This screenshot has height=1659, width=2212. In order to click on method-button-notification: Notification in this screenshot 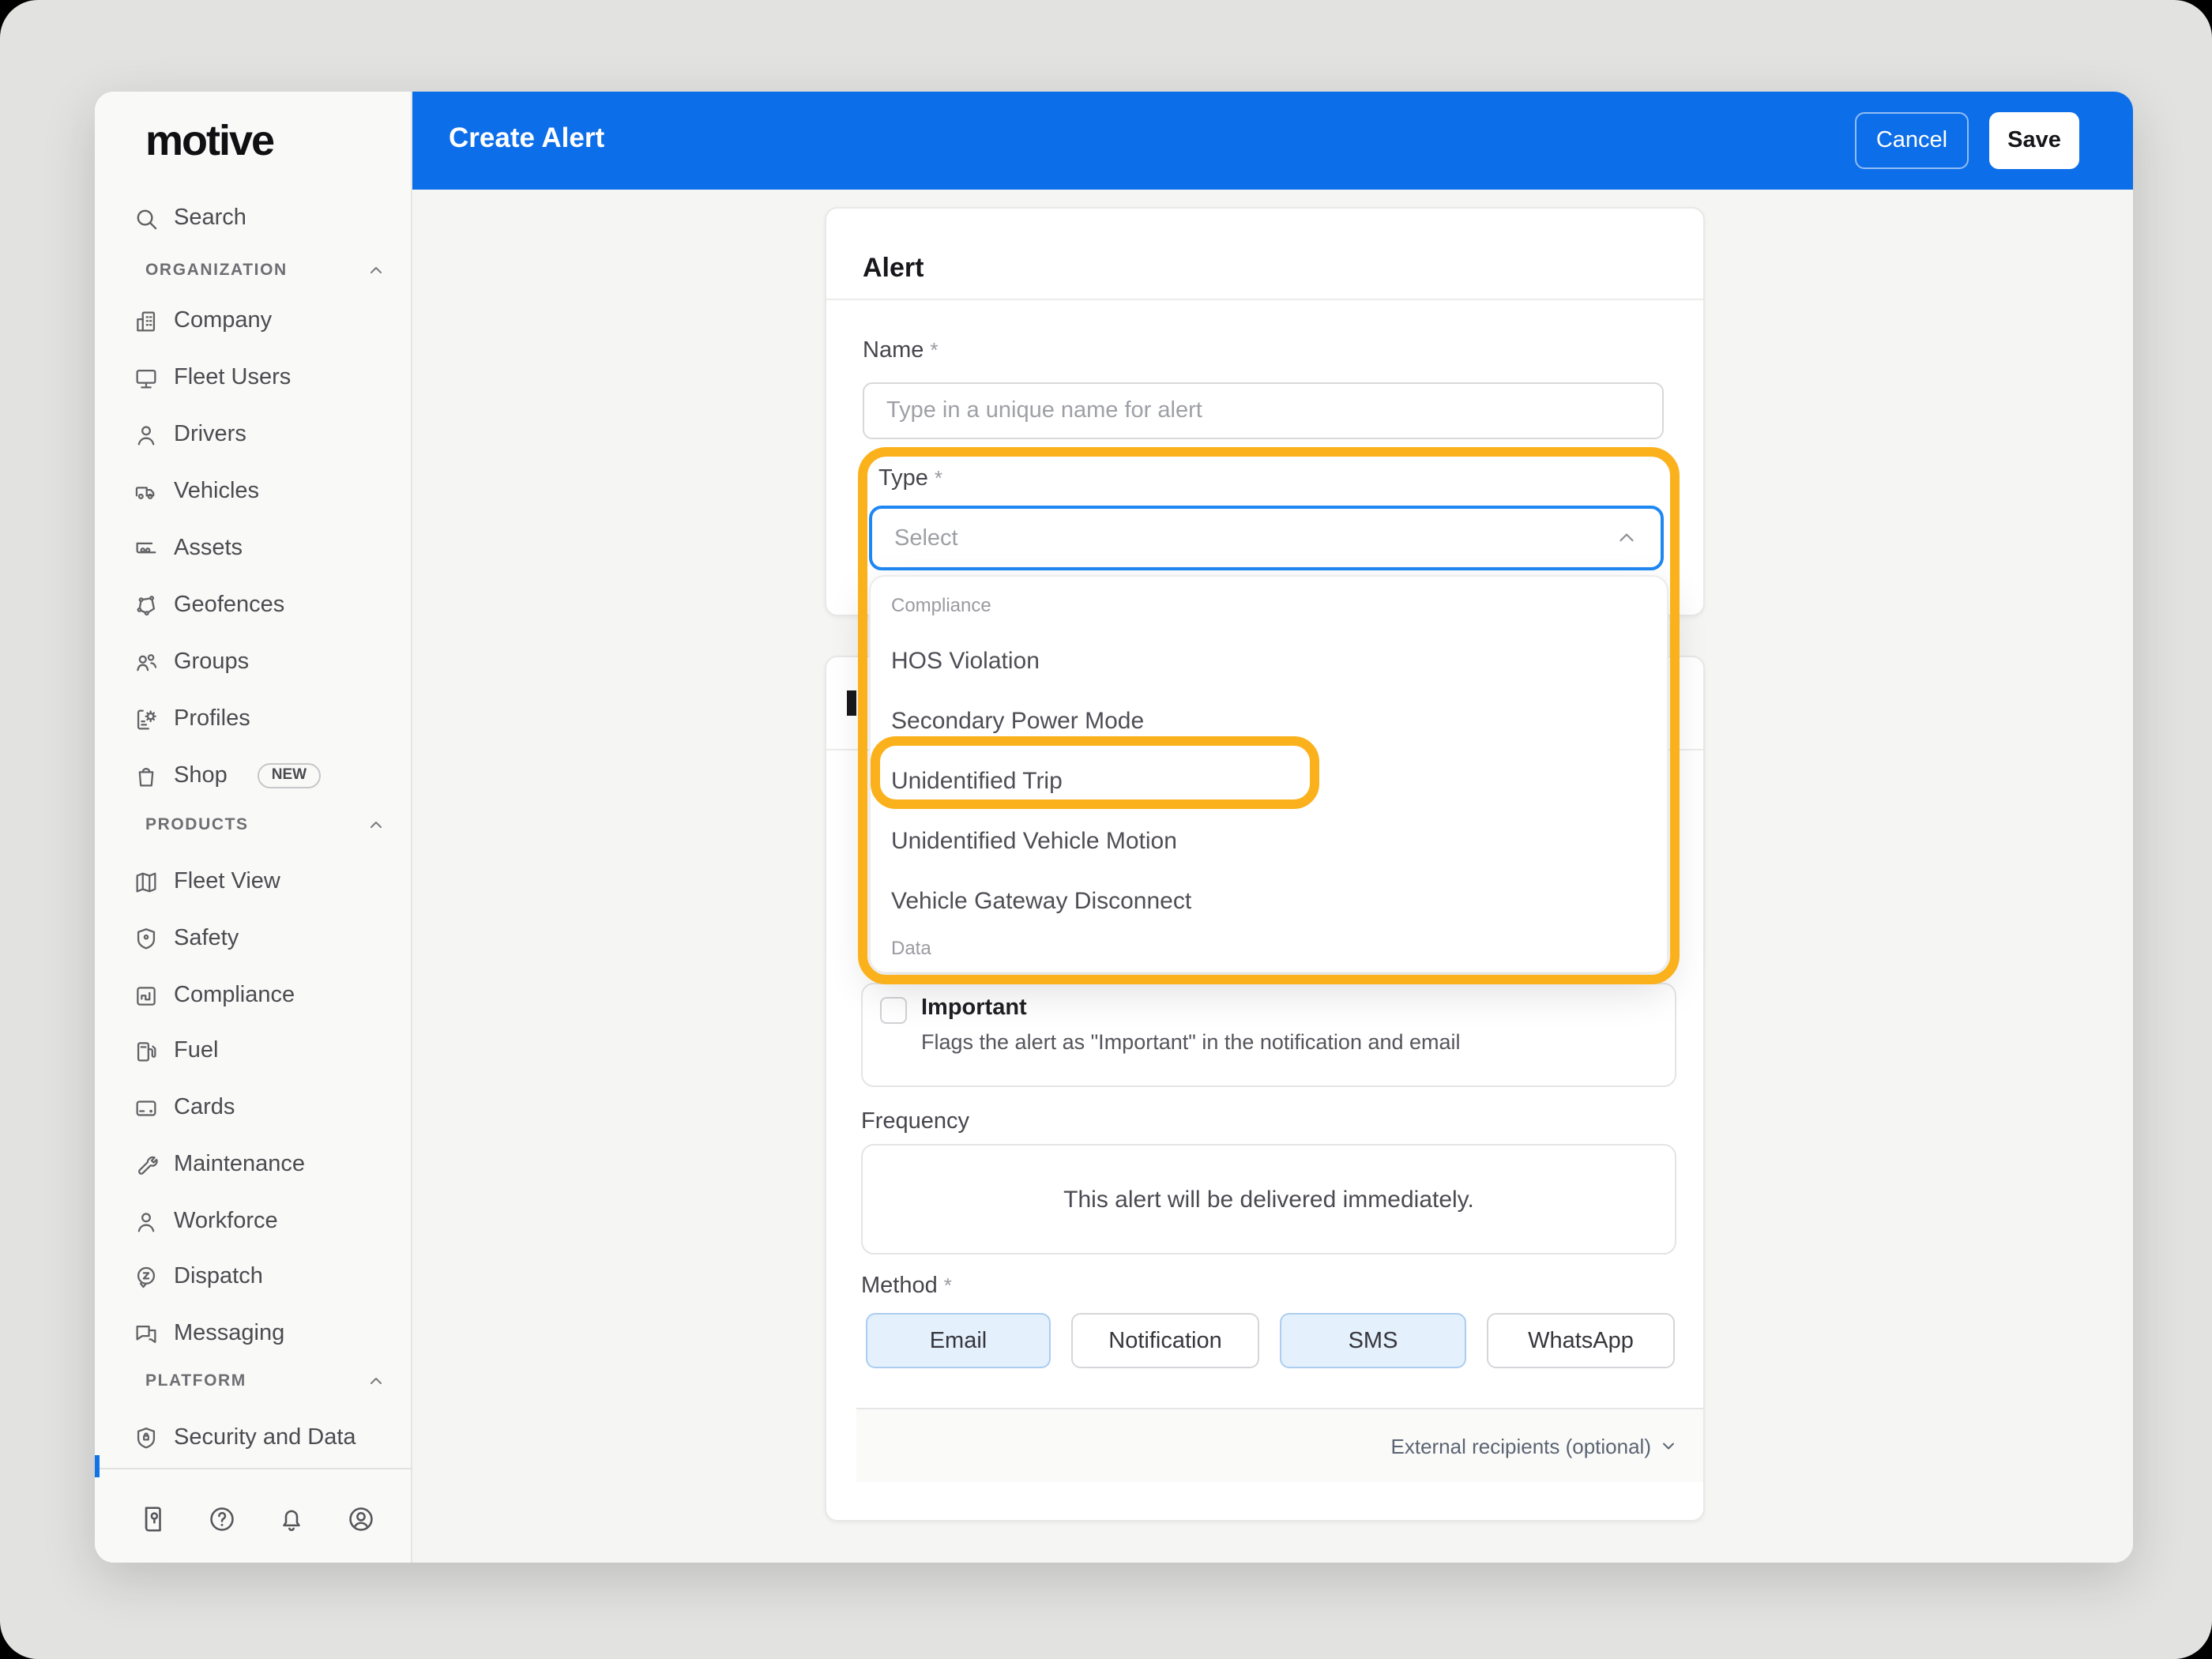, I will do `click(1165, 1341)`.